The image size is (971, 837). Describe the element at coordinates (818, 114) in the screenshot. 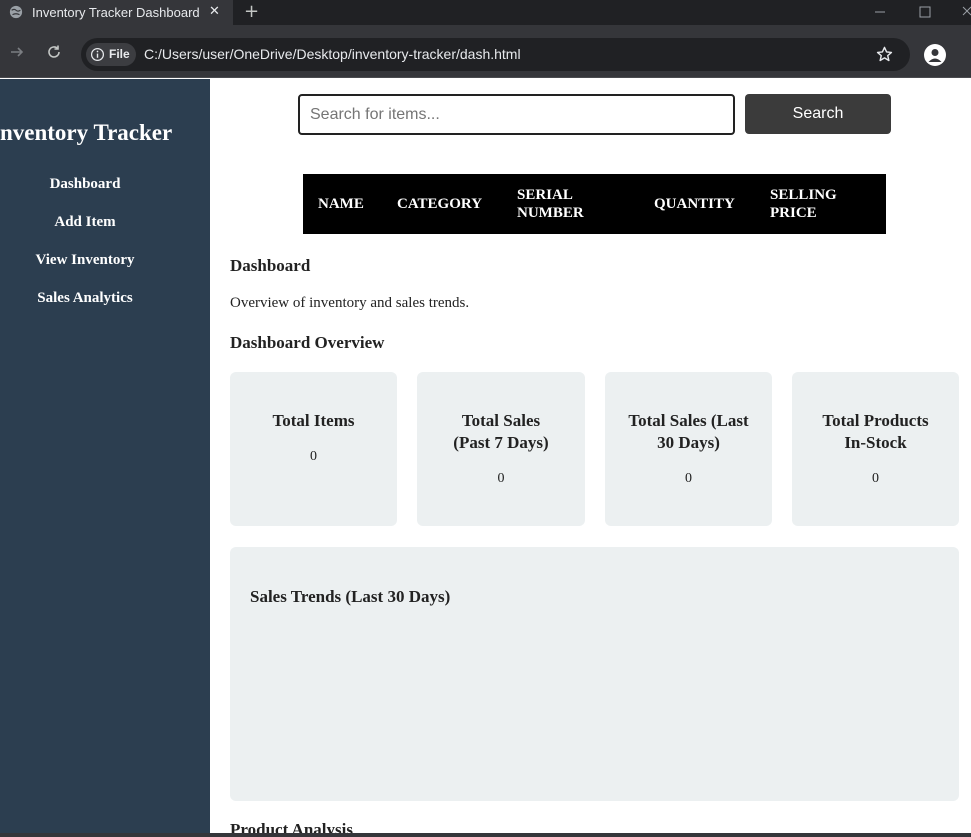

I see `search-button: Search` at that location.